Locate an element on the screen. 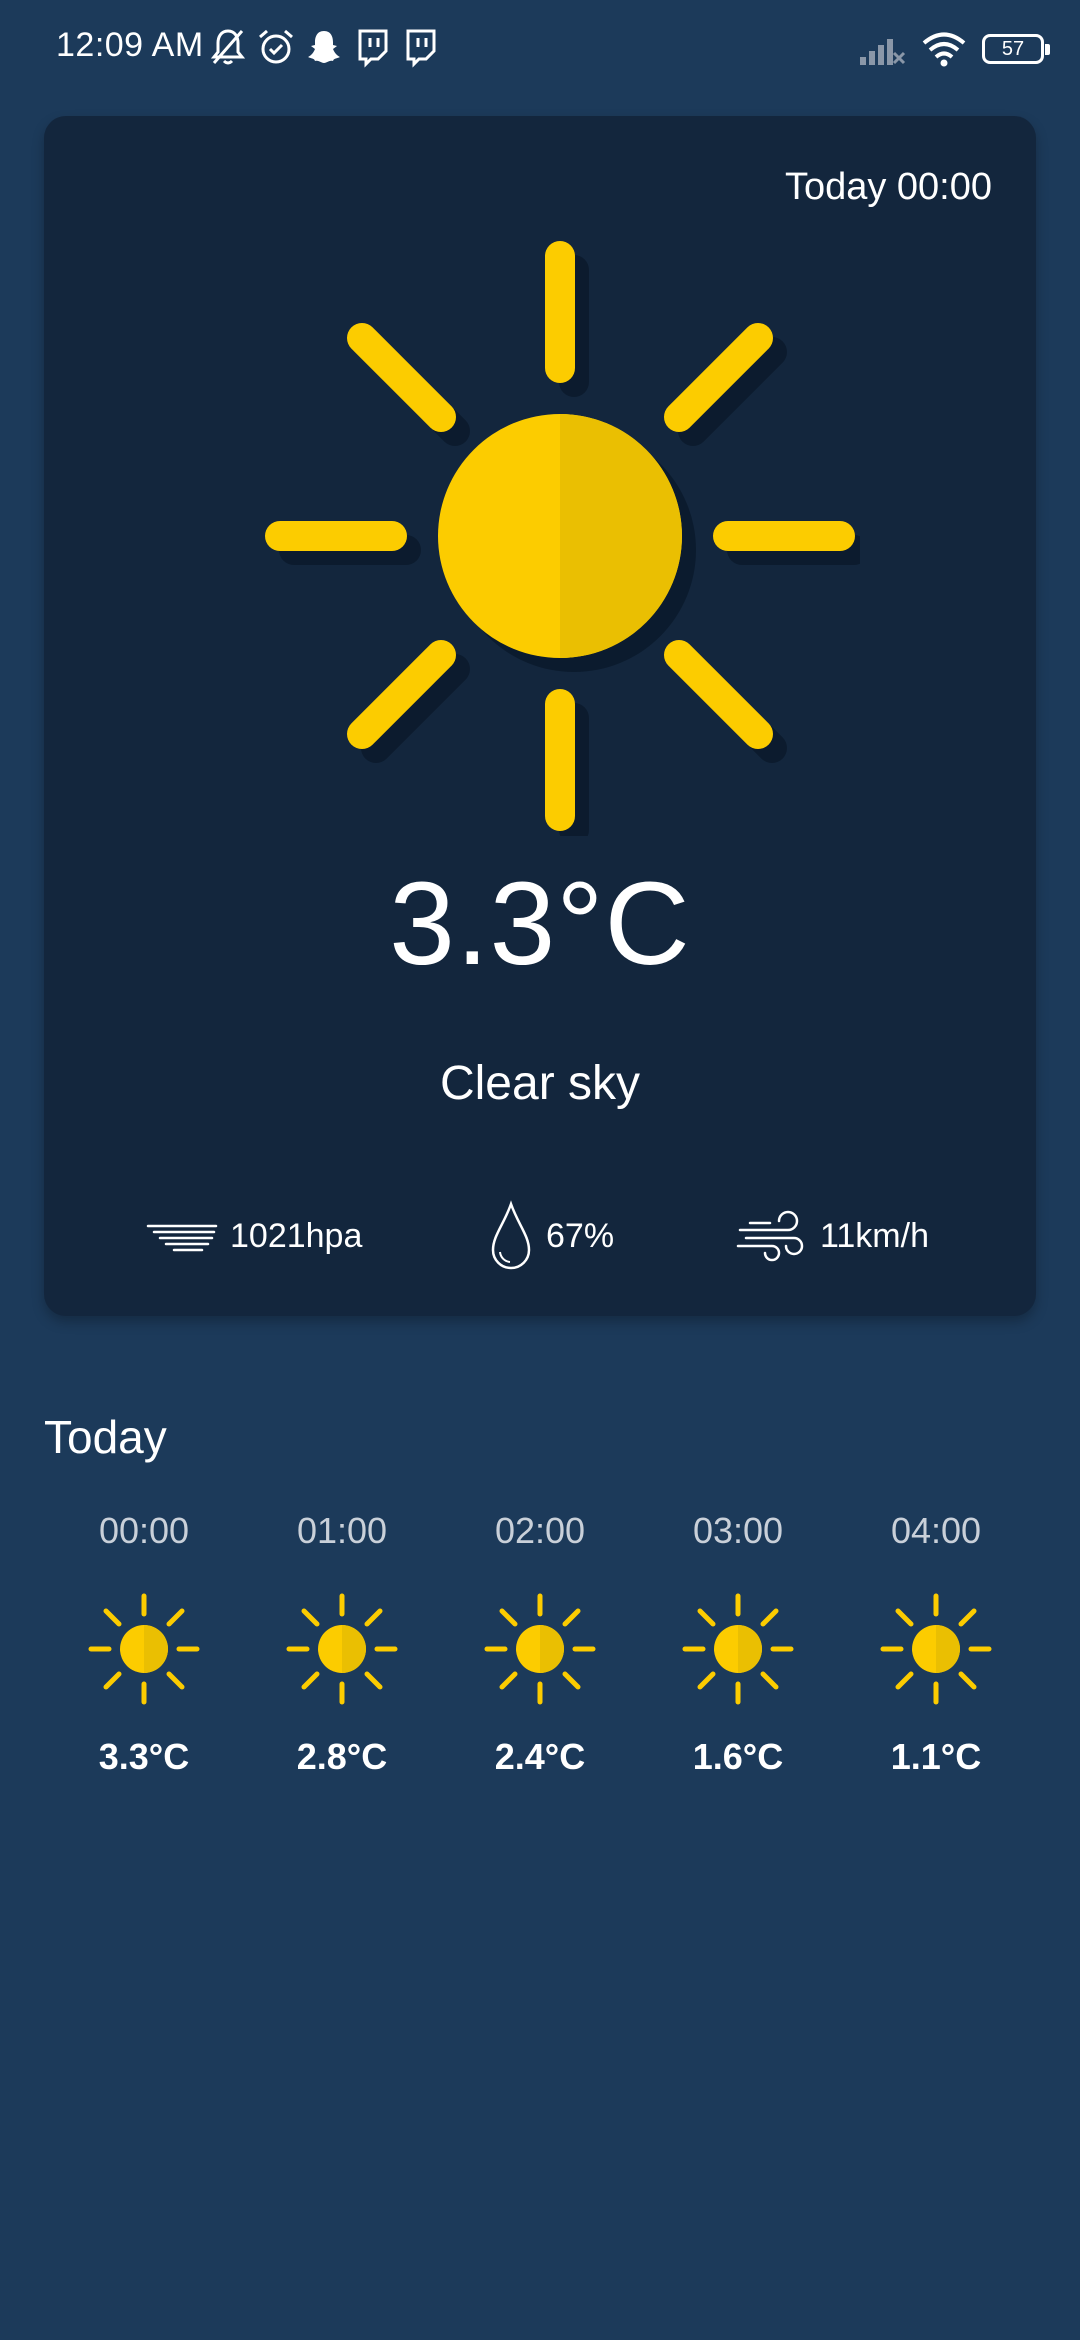 The height and width of the screenshot is (2340, 1080). pressure-icon is located at coordinates (182, 1238).